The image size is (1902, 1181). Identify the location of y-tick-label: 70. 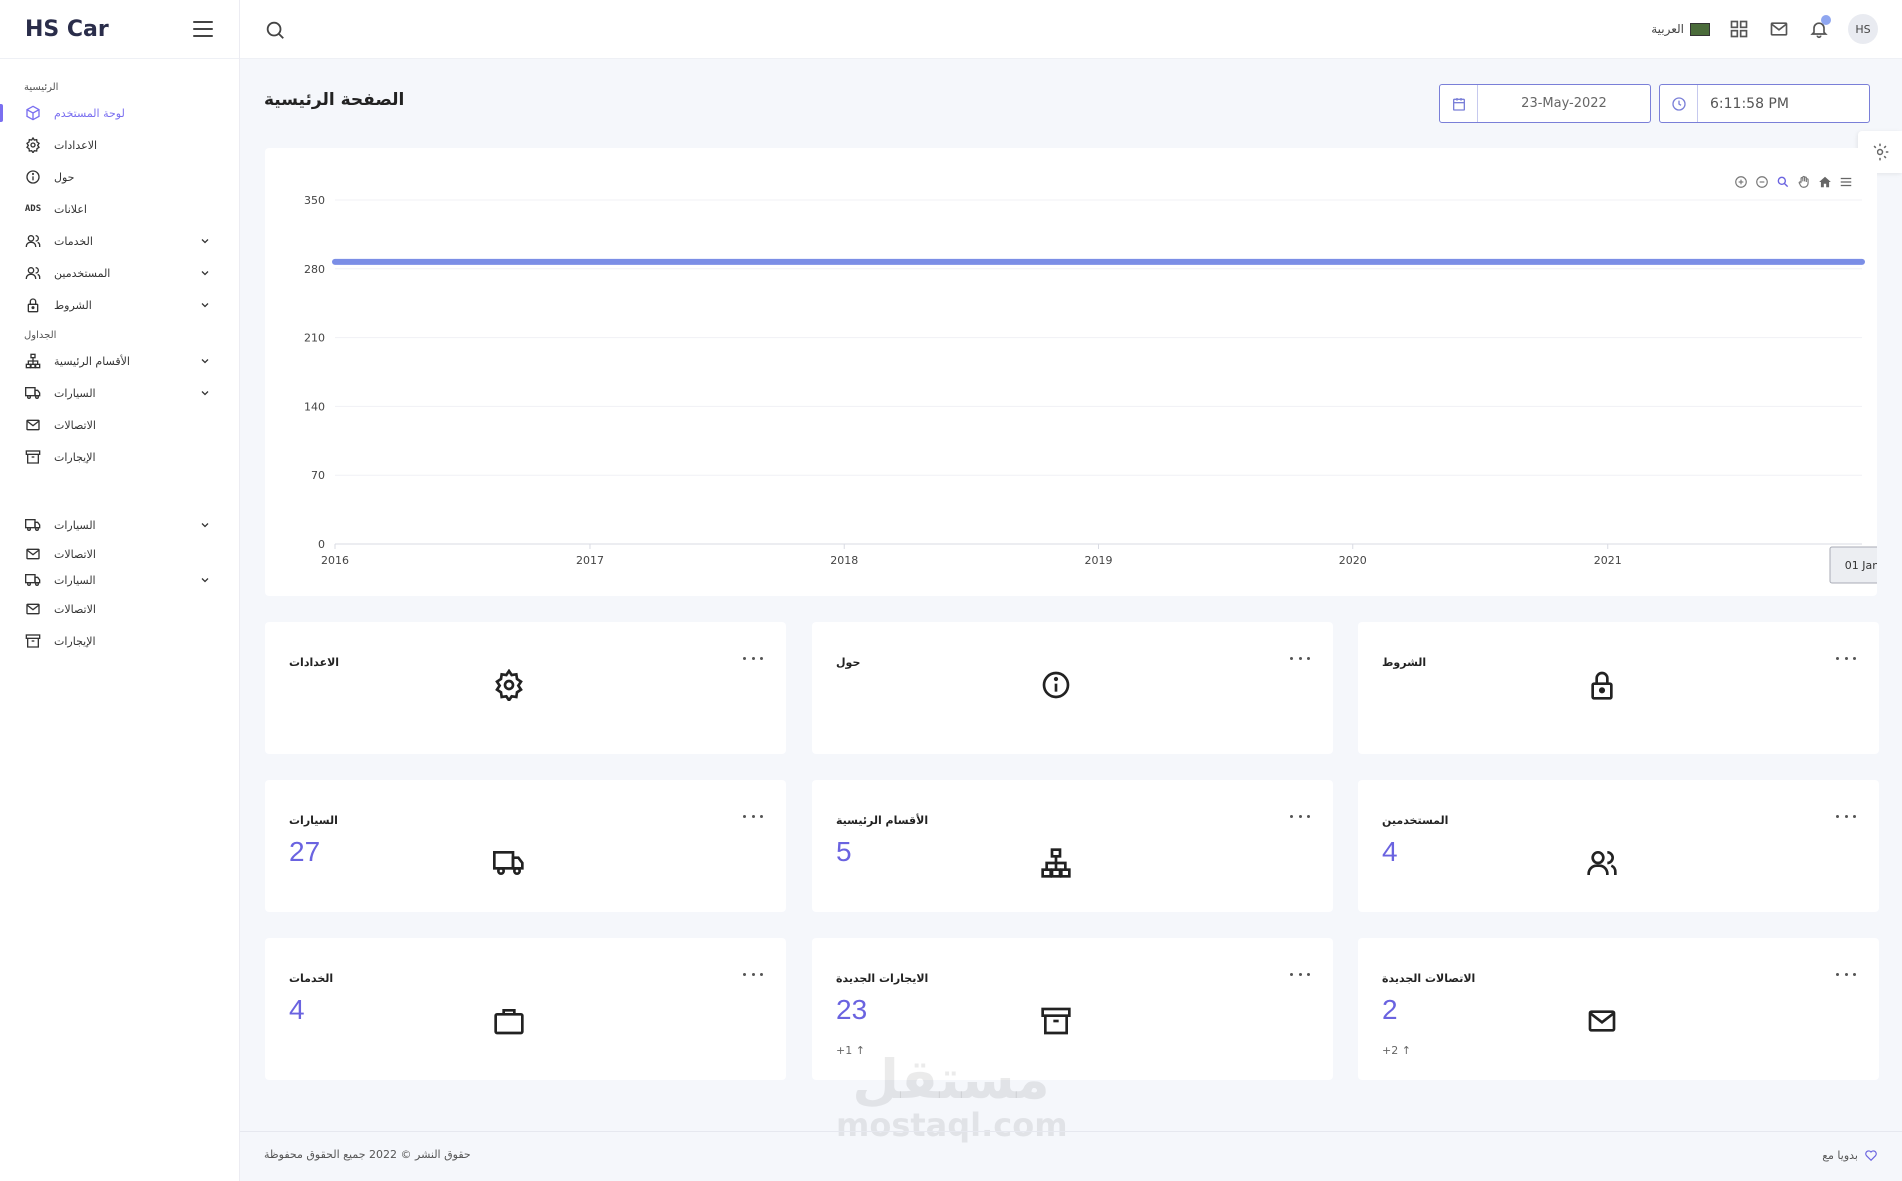
(318, 475).